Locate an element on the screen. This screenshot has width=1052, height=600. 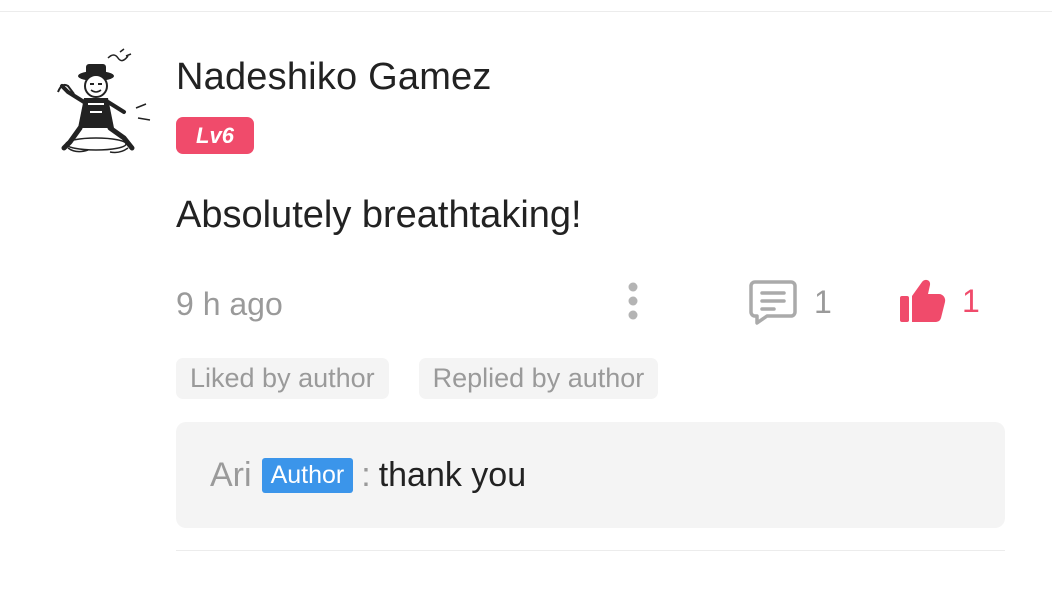
reply-author-name: Ari is located at coordinates (231, 475).